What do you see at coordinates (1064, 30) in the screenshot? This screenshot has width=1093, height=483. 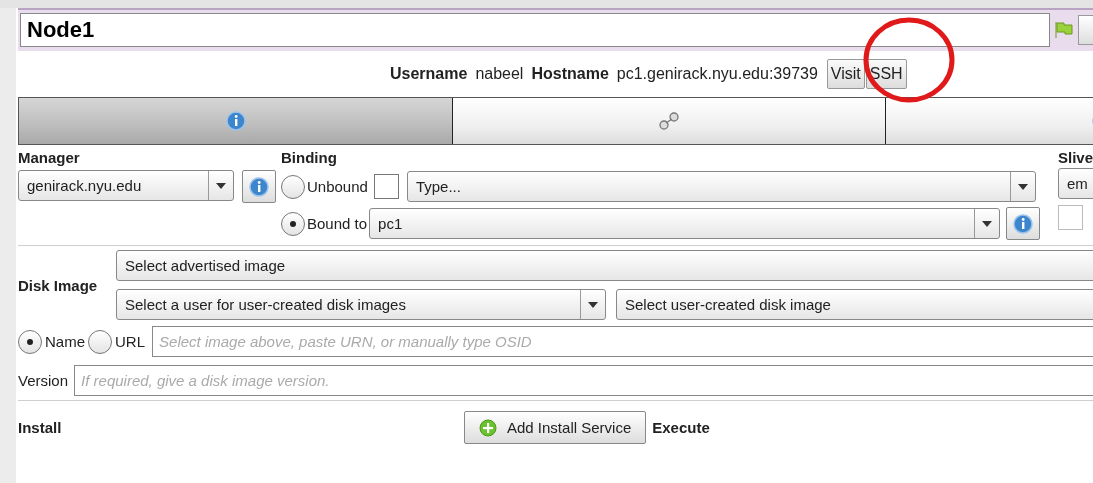 I see `flag-icon` at bounding box center [1064, 30].